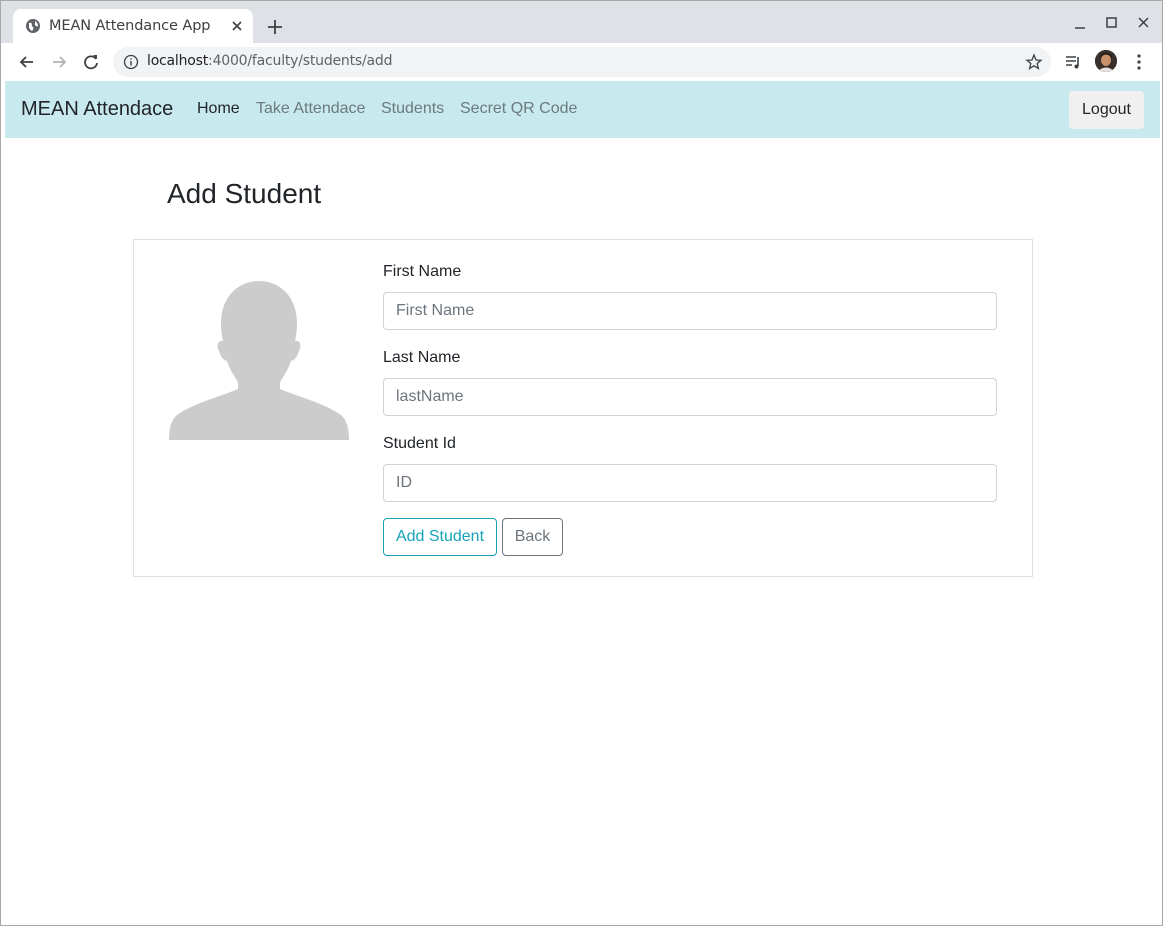  What do you see at coordinates (1073, 62) in the screenshot?
I see `media-control-icon` at bounding box center [1073, 62].